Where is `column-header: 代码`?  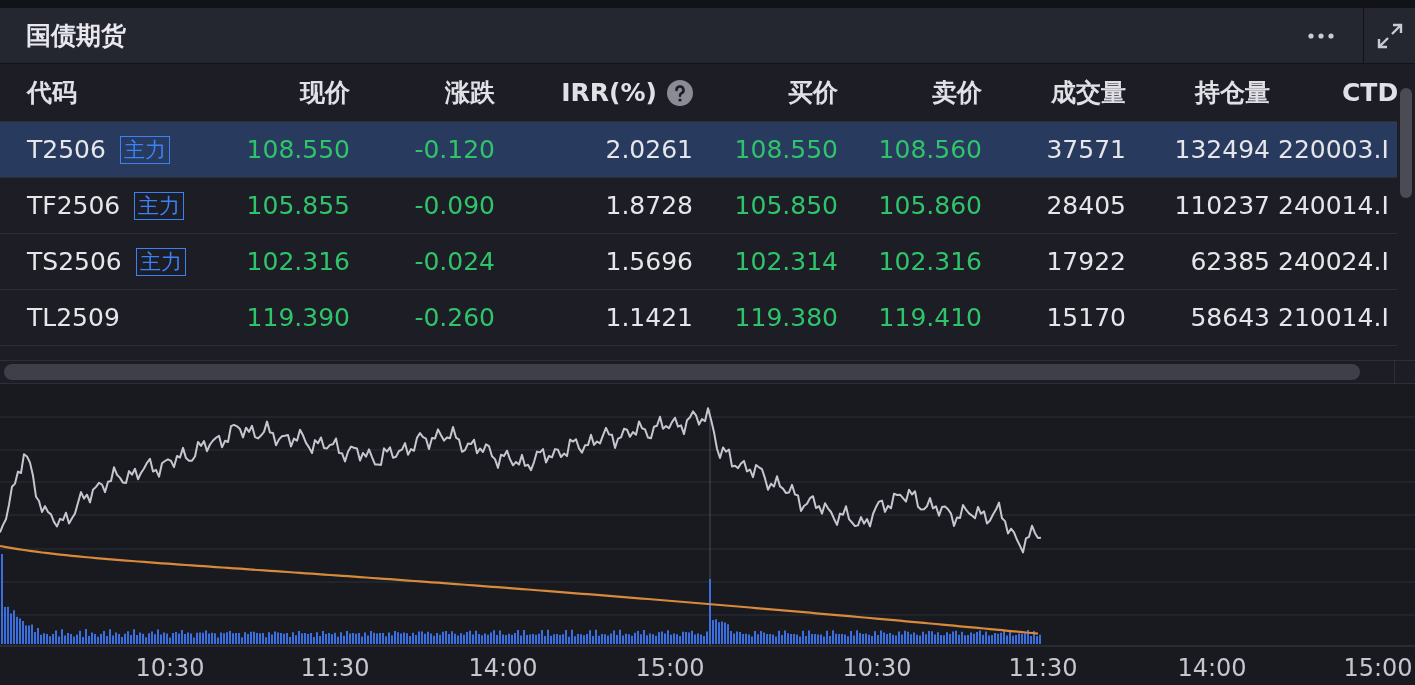 column-header: 代码 is located at coordinates (52, 93).